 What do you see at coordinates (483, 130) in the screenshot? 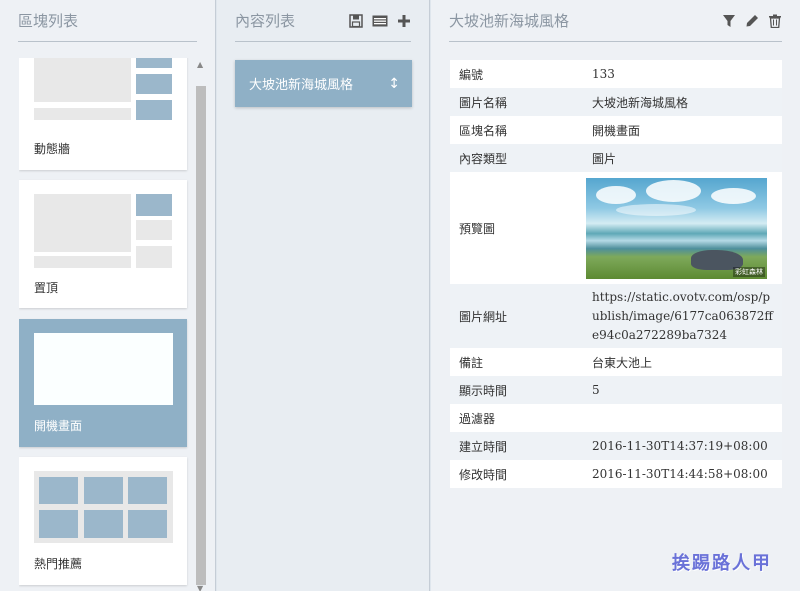
I see `field-label: 區塊名稱` at bounding box center [483, 130].